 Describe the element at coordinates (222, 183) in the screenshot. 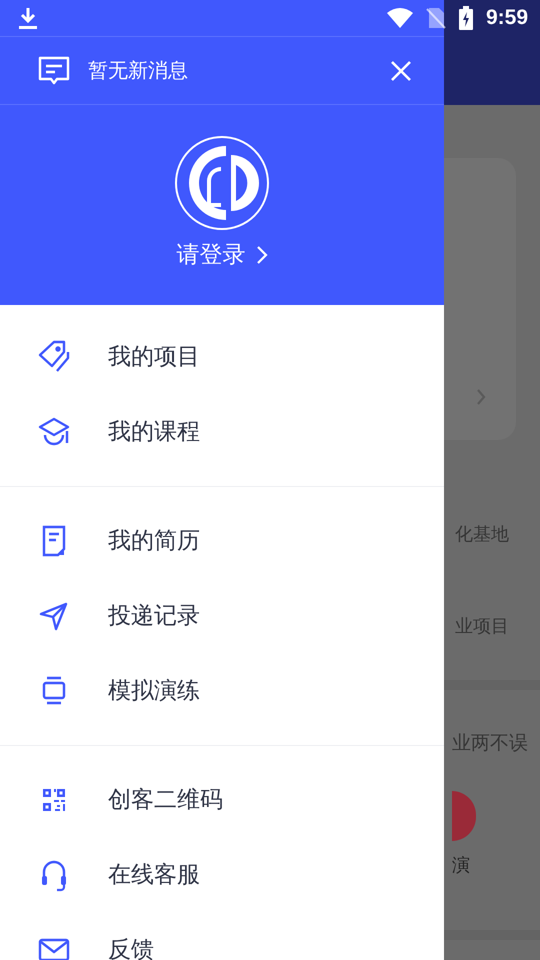

I see `logo-icon` at that location.